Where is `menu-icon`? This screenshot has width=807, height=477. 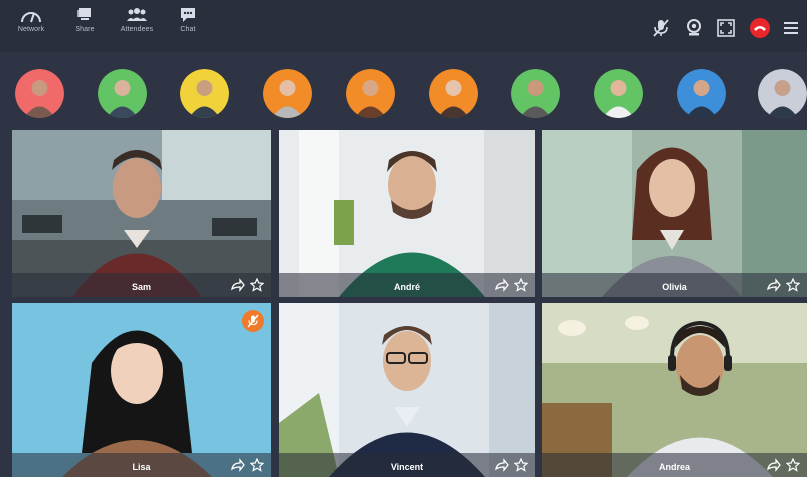
menu-icon is located at coordinates (791, 28).